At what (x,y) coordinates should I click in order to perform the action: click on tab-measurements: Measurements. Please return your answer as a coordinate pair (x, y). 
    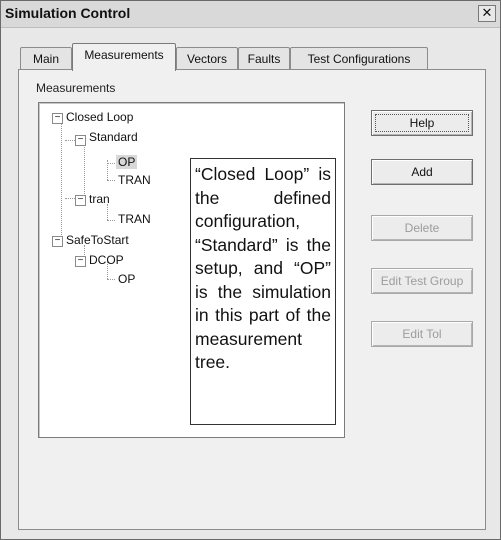
    Looking at the image, I should click on (124, 57).